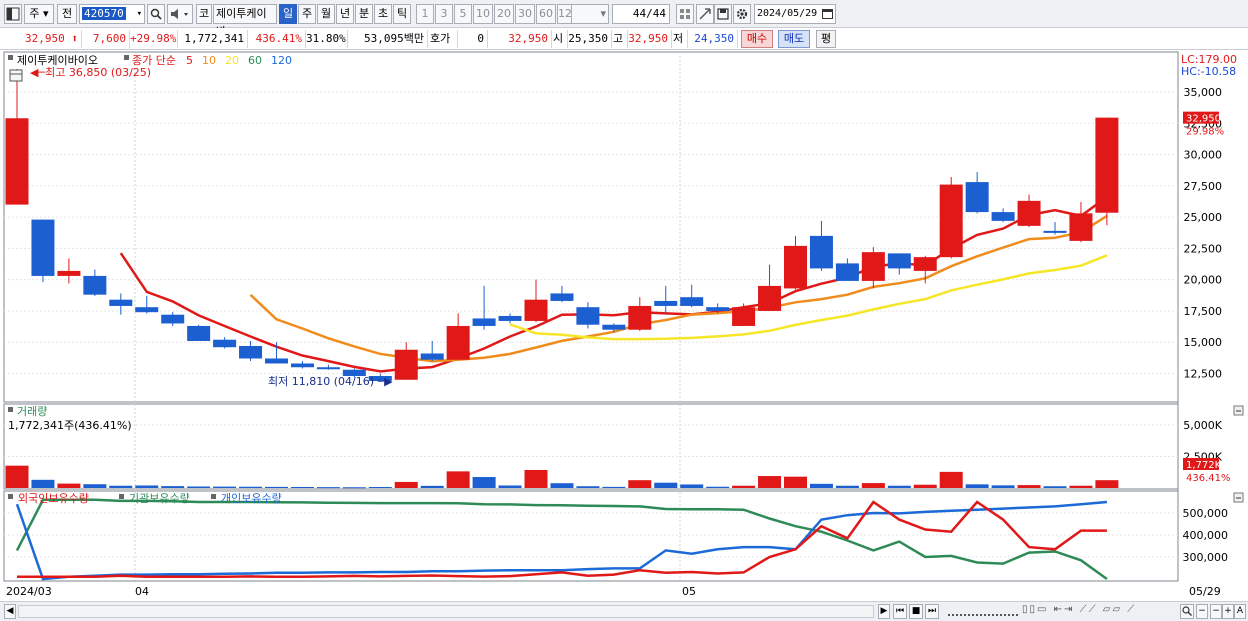 This screenshot has height=621, width=1248. What do you see at coordinates (884, 611) in the screenshot?
I see `scroll-right-button: ▶` at bounding box center [884, 611].